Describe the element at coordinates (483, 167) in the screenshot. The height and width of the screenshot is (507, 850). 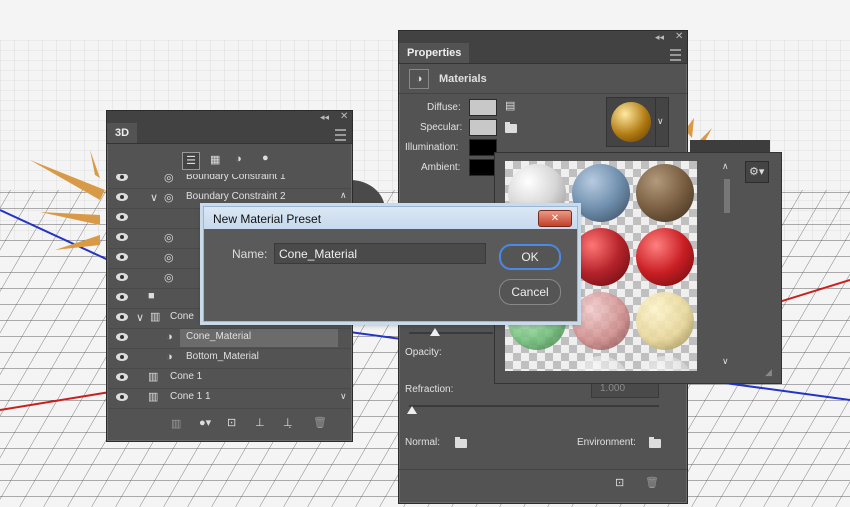
I see `ambient-swatch` at that location.